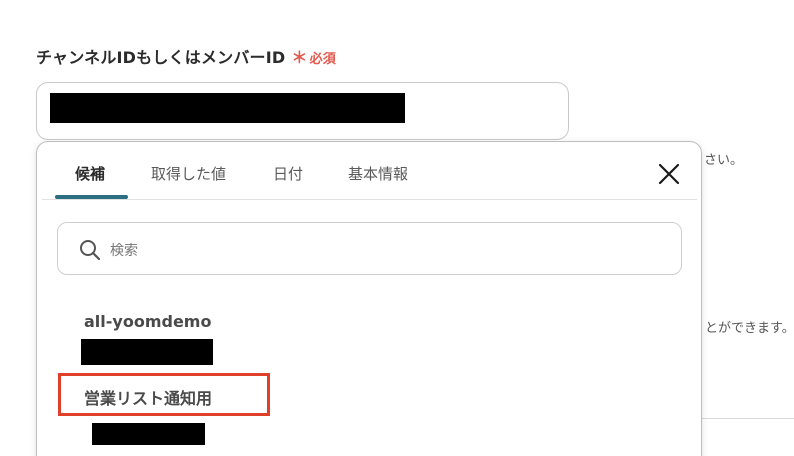 The width and height of the screenshot is (794, 456). Describe the element at coordinates (369, 248) in the screenshot. I see `search-field: 検索` at that location.